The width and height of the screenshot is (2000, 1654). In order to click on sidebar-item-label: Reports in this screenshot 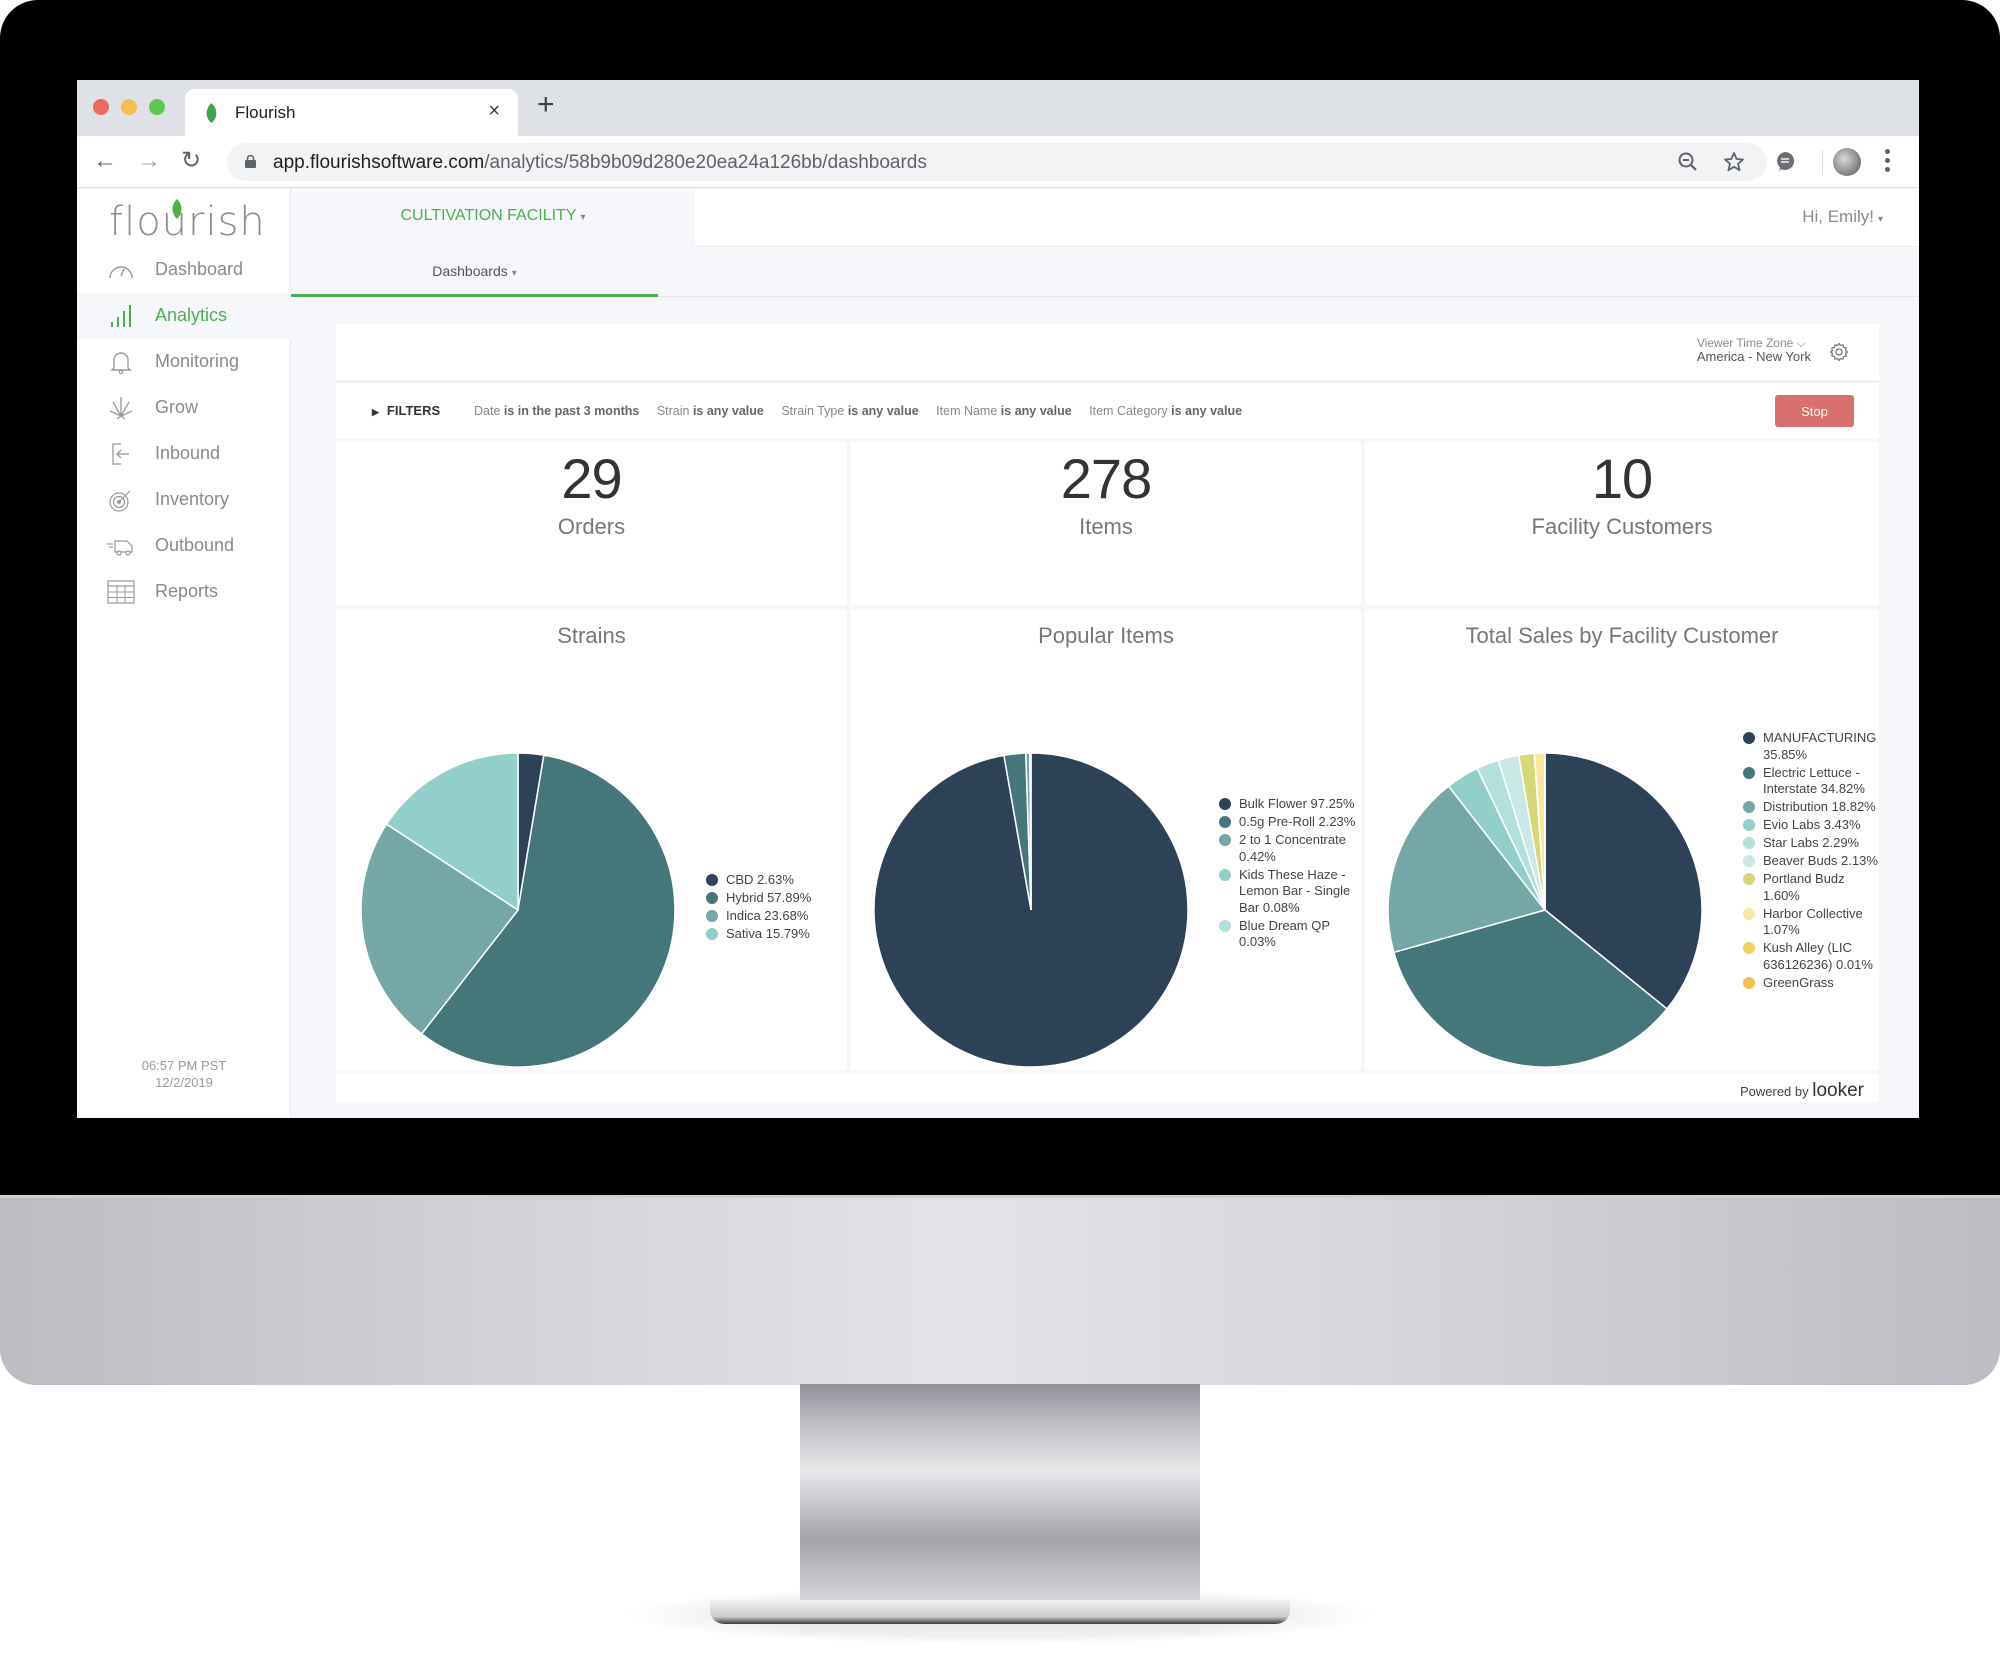, I will do `click(187, 591)`.